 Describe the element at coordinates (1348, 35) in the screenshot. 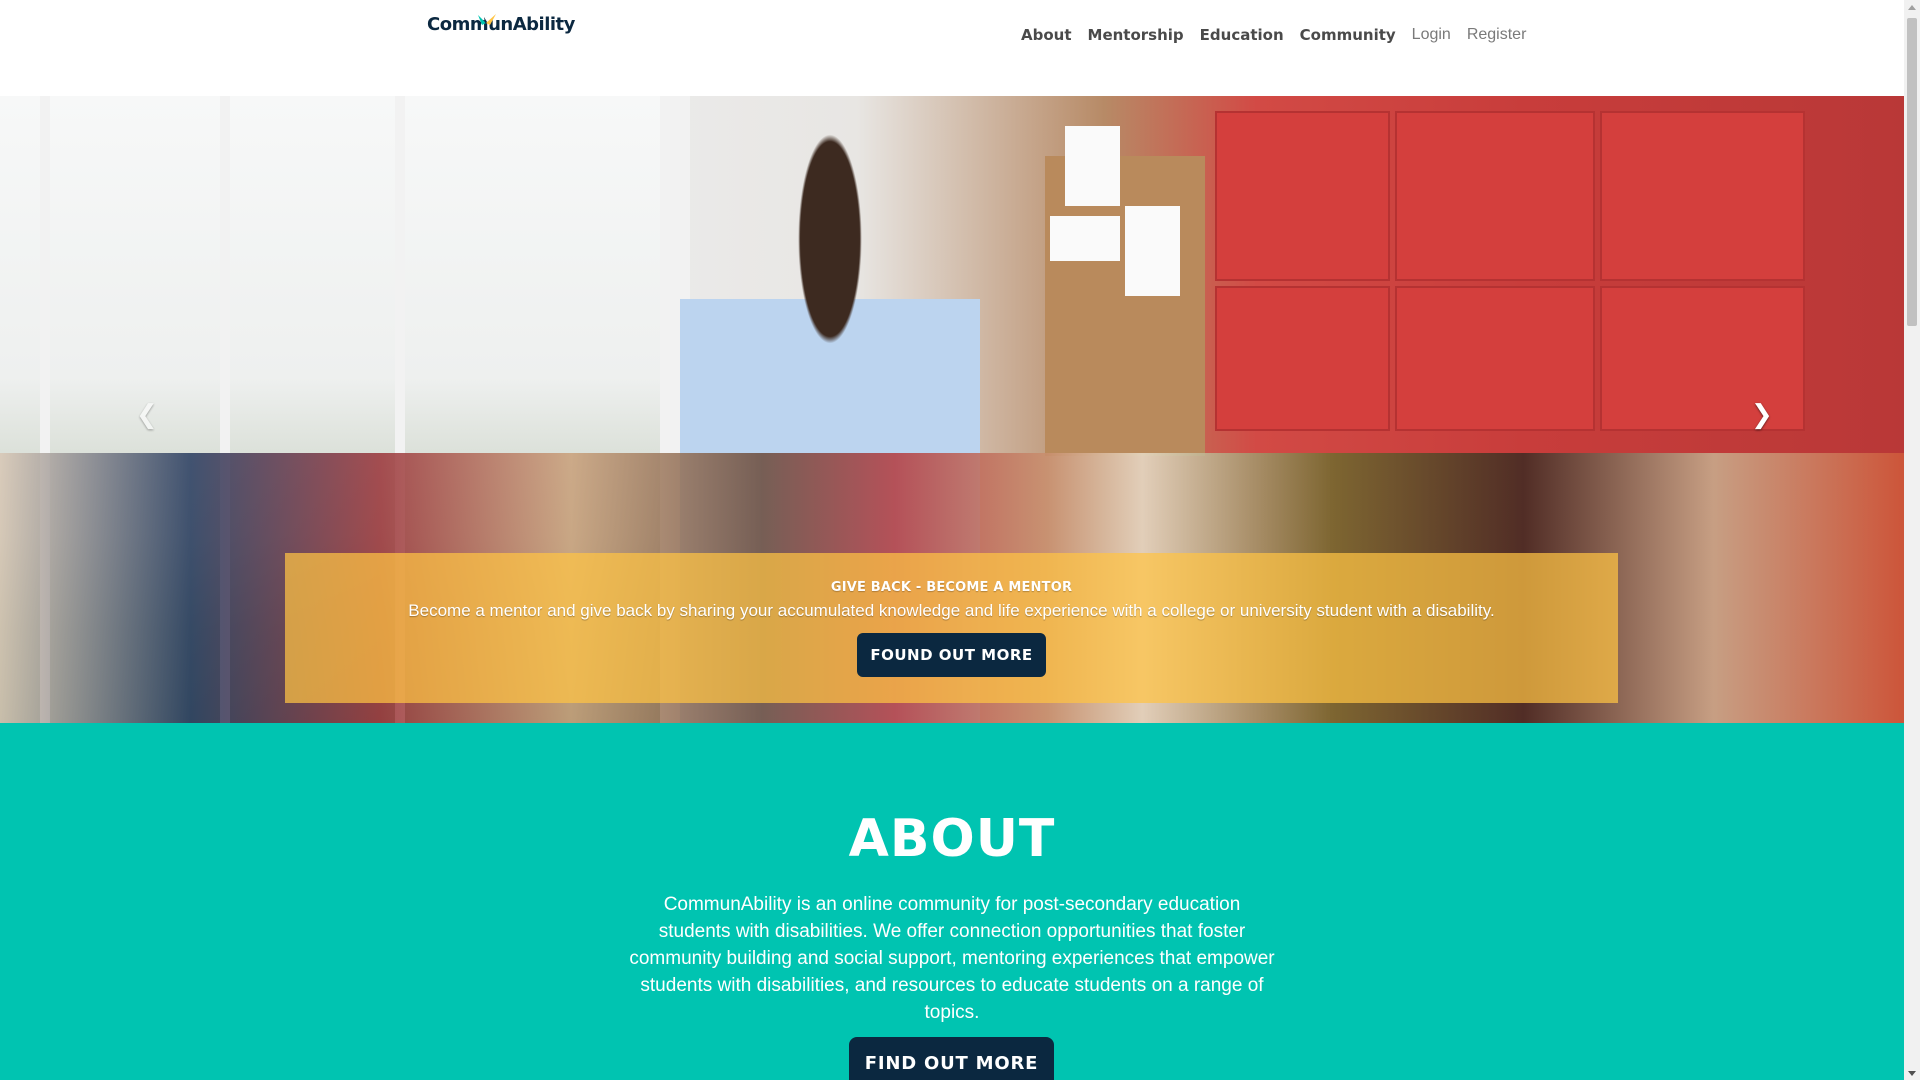

I see `nav-community: Community` at that location.